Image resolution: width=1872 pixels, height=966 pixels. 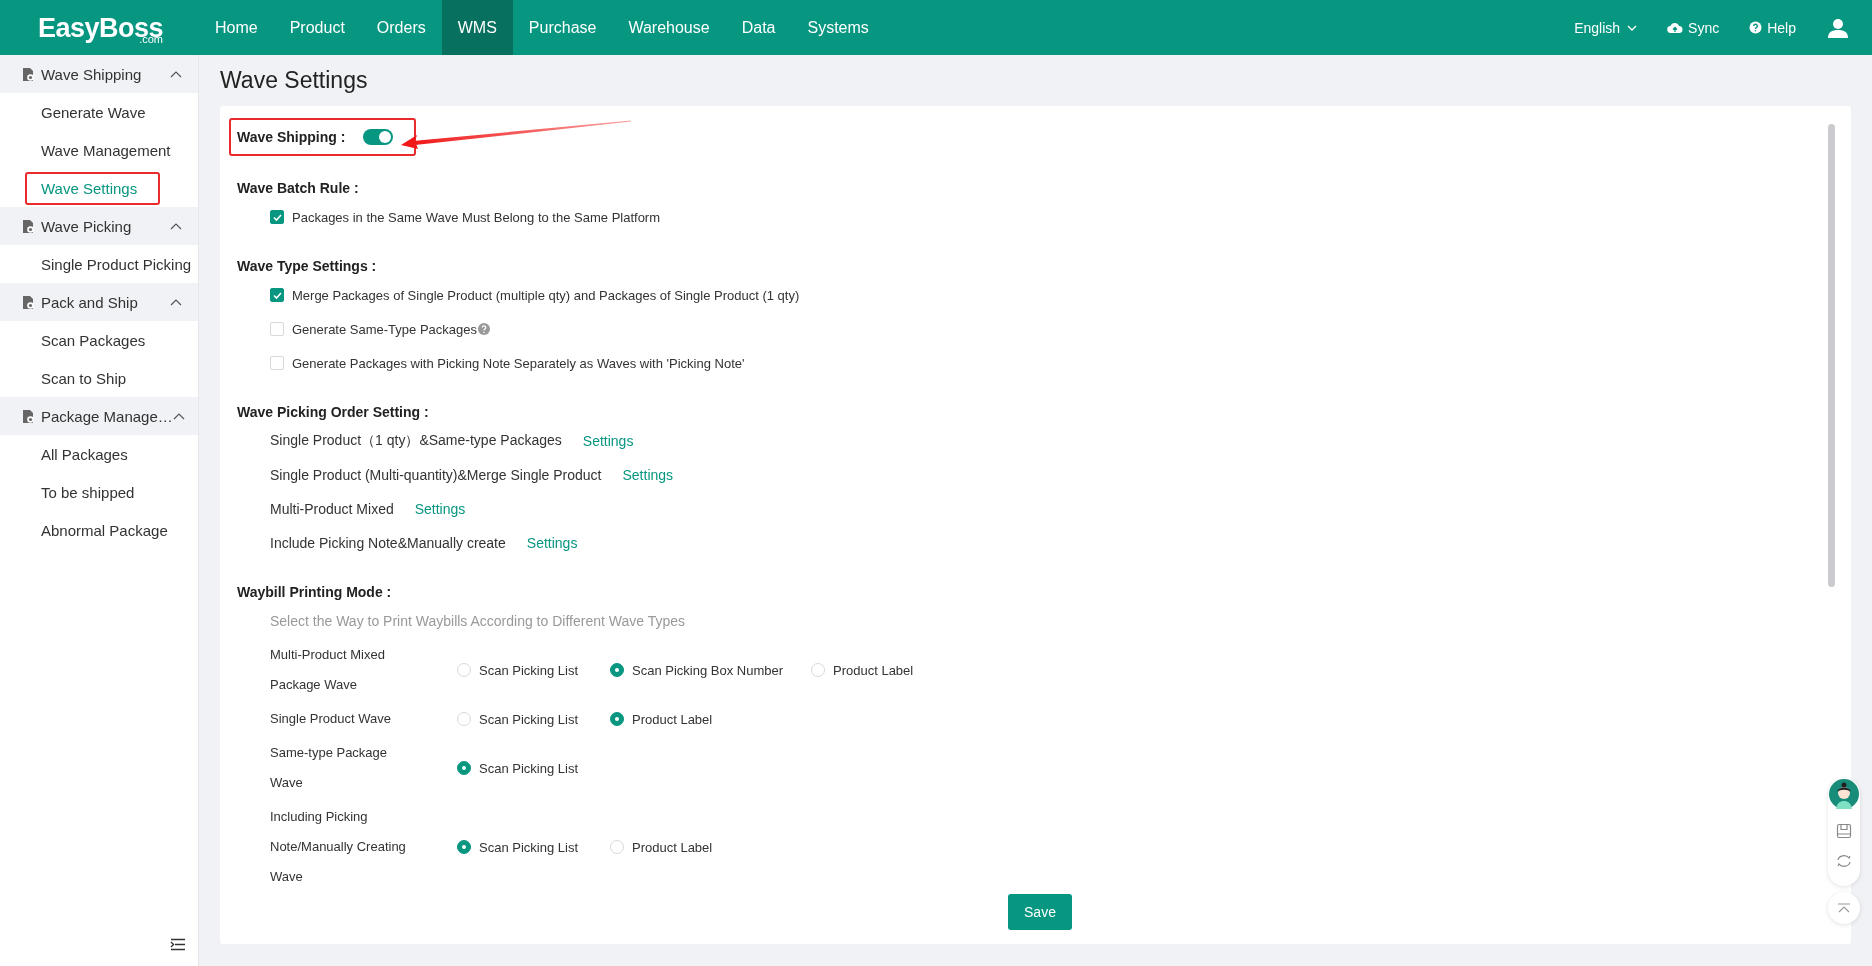 I want to click on sidebar-group-header: Wave Picking, so click(x=99, y=226).